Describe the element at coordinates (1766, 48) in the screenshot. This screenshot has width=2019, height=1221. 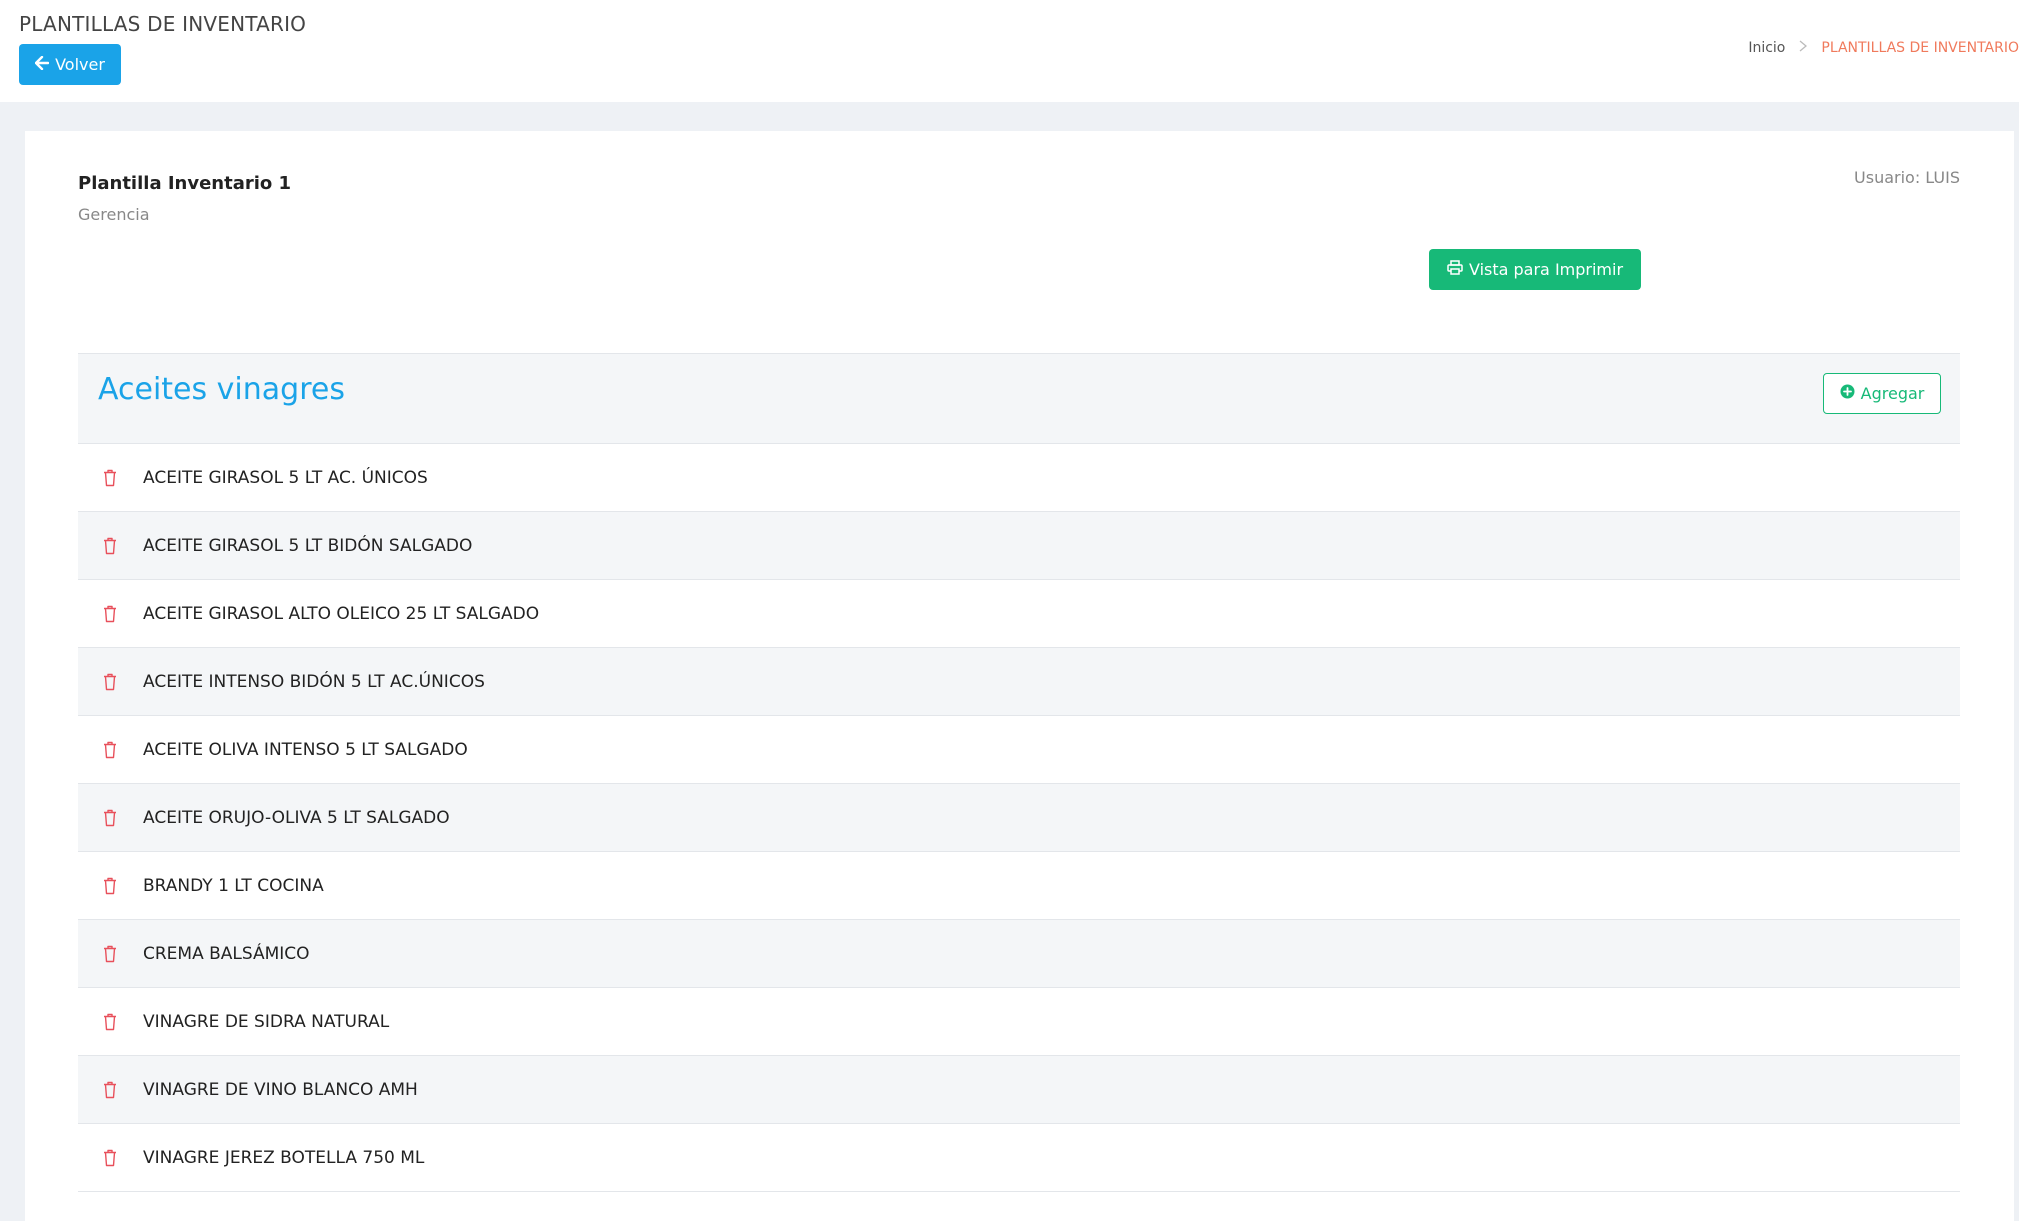
I see `breadcrumb-home: Inicio` at that location.